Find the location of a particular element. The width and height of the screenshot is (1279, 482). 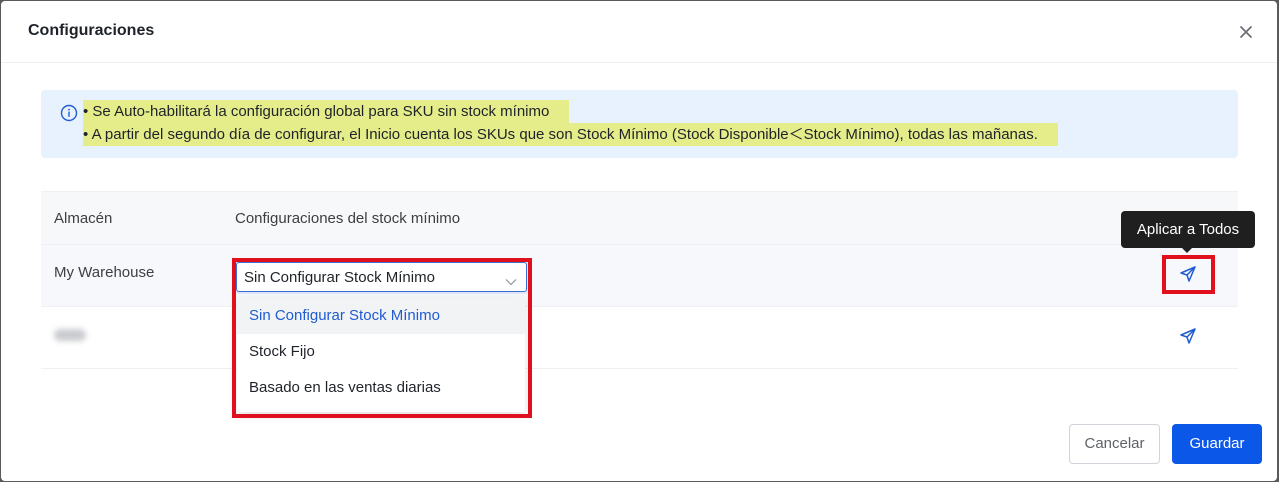

table-header: Almacén Configuraciones del stock mínimo is located at coordinates (639, 218).